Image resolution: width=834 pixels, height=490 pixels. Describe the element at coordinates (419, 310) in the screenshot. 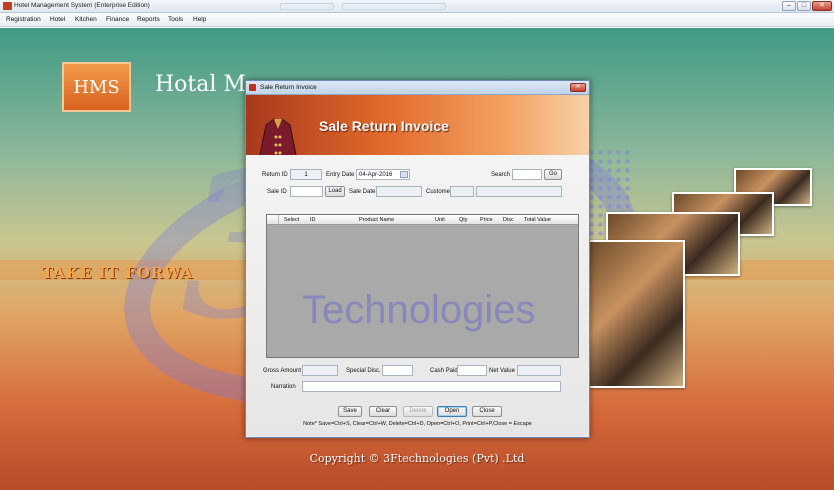

I see `watermark-technologies: Technologies` at that location.